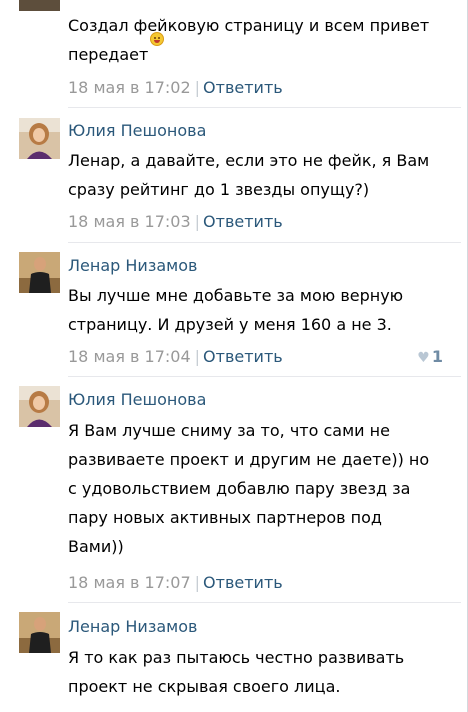 The width and height of the screenshot is (468, 712). I want to click on comment-meta: 18 мая в 17:04 | Ответить, so click(175, 357).